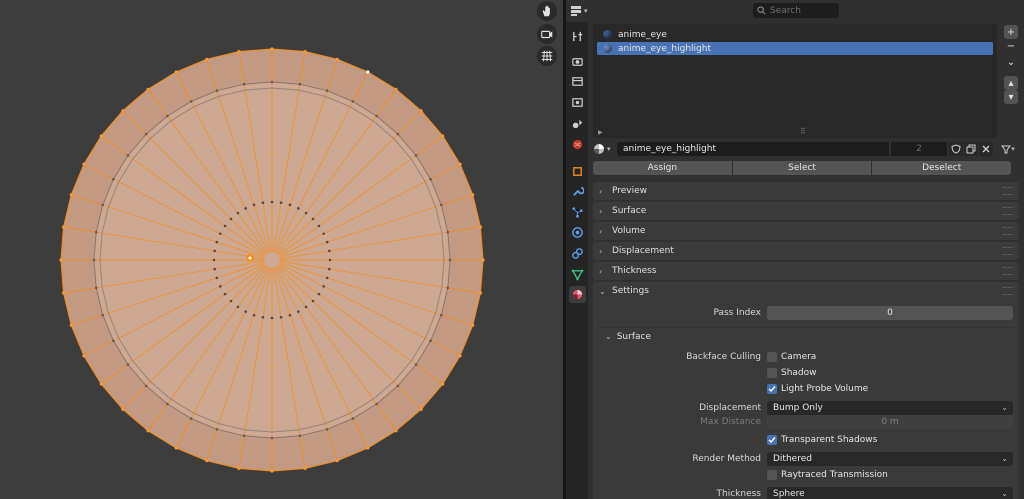 Image resolution: width=1024 pixels, height=499 pixels. Describe the element at coordinates (795, 81) in the screenshot. I see `material-slot-list: anime_eye anime_eye_highlight ▶ ⠿` at that location.